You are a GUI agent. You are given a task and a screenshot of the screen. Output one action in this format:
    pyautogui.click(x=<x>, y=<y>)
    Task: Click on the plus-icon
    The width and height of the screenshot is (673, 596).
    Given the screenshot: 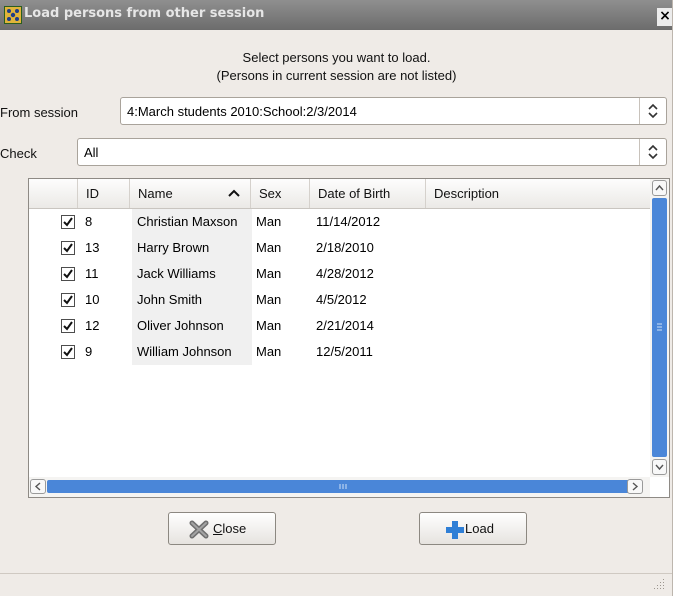 What is the action you would take?
    pyautogui.click(x=455, y=531)
    